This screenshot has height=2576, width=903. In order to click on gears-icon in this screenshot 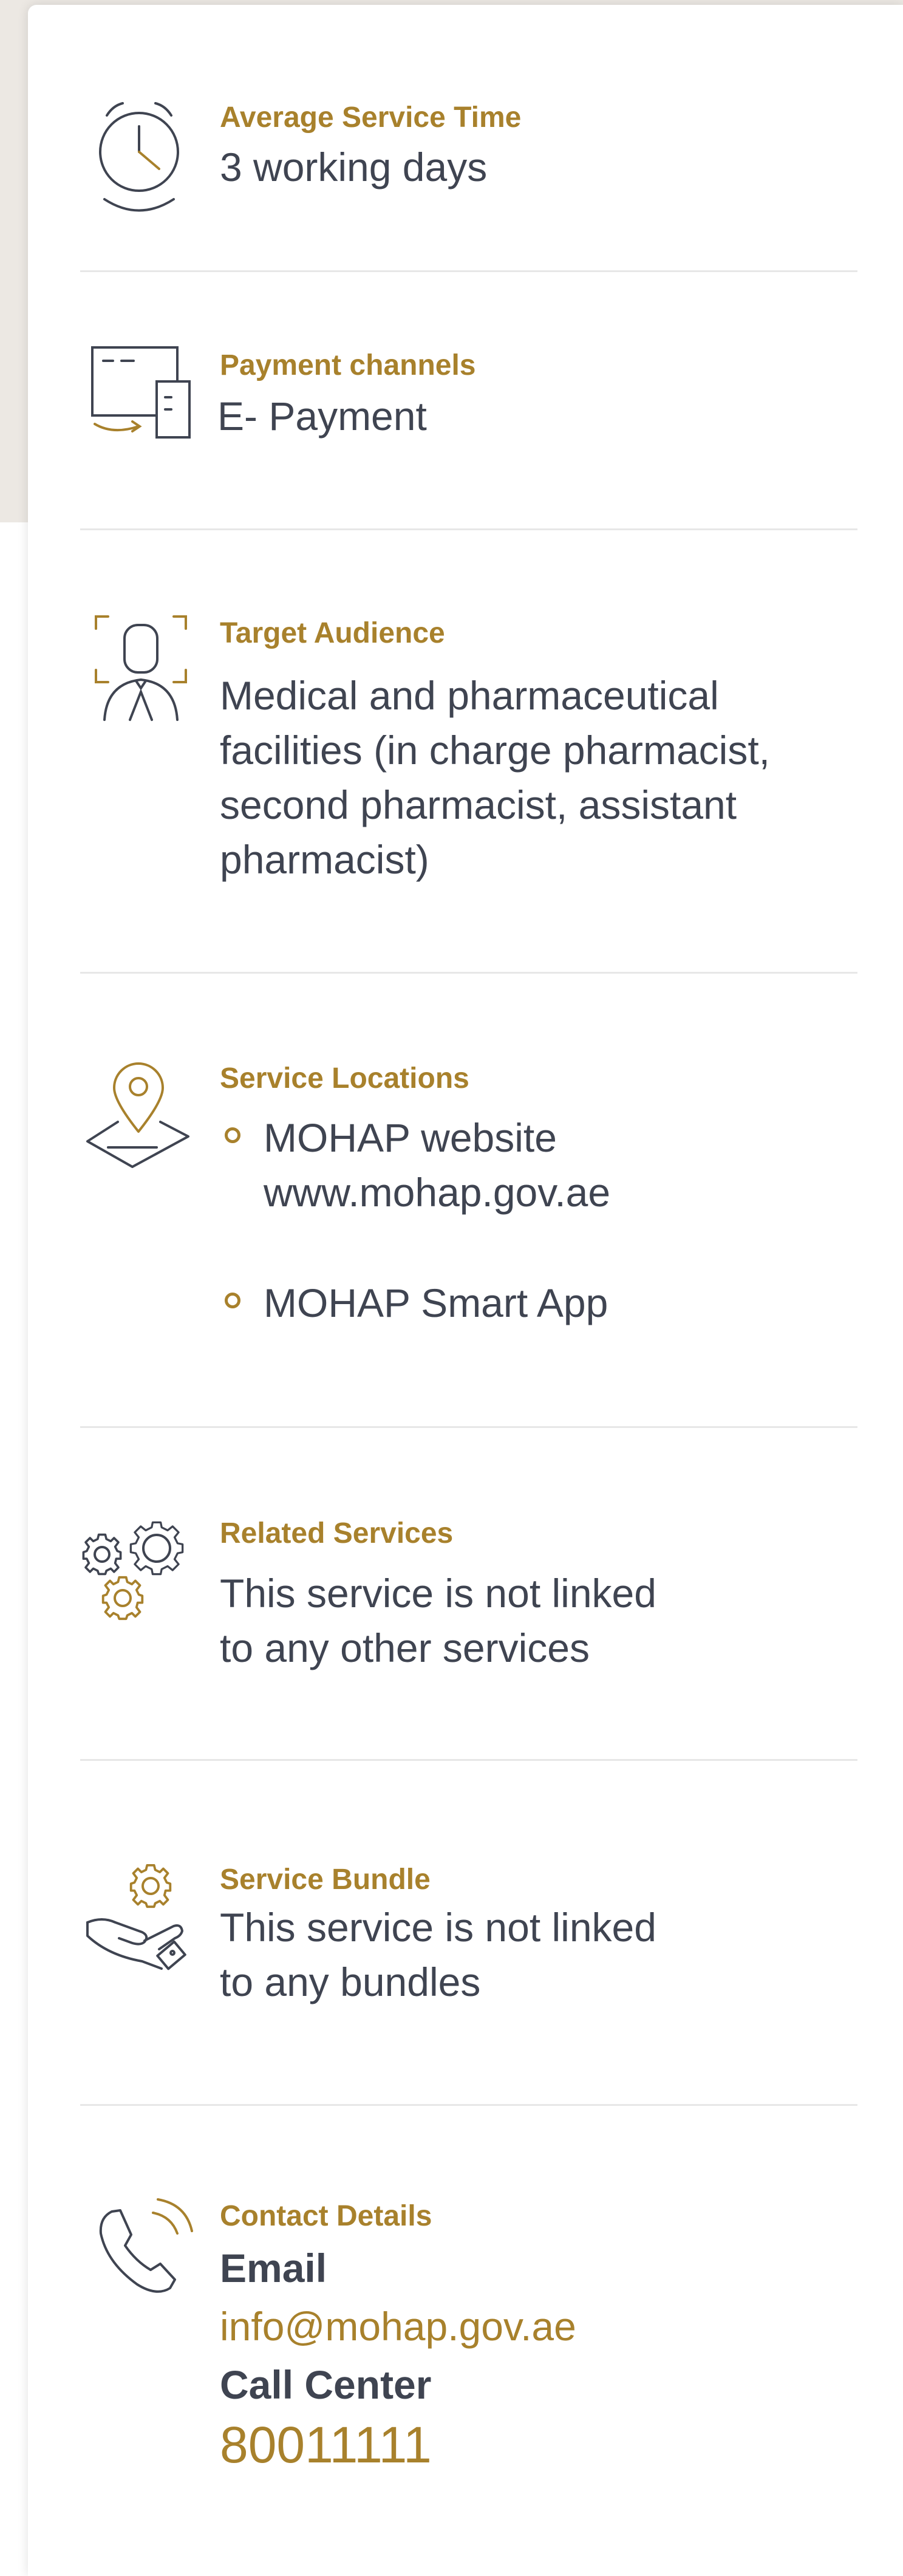, I will do `click(134, 1570)`.